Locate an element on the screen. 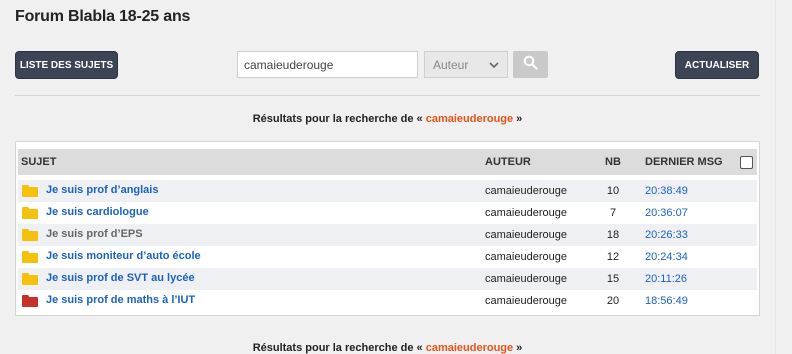 The width and height of the screenshot is (792, 354). search-type-select: Auteur is located at coordinates (466, 64).